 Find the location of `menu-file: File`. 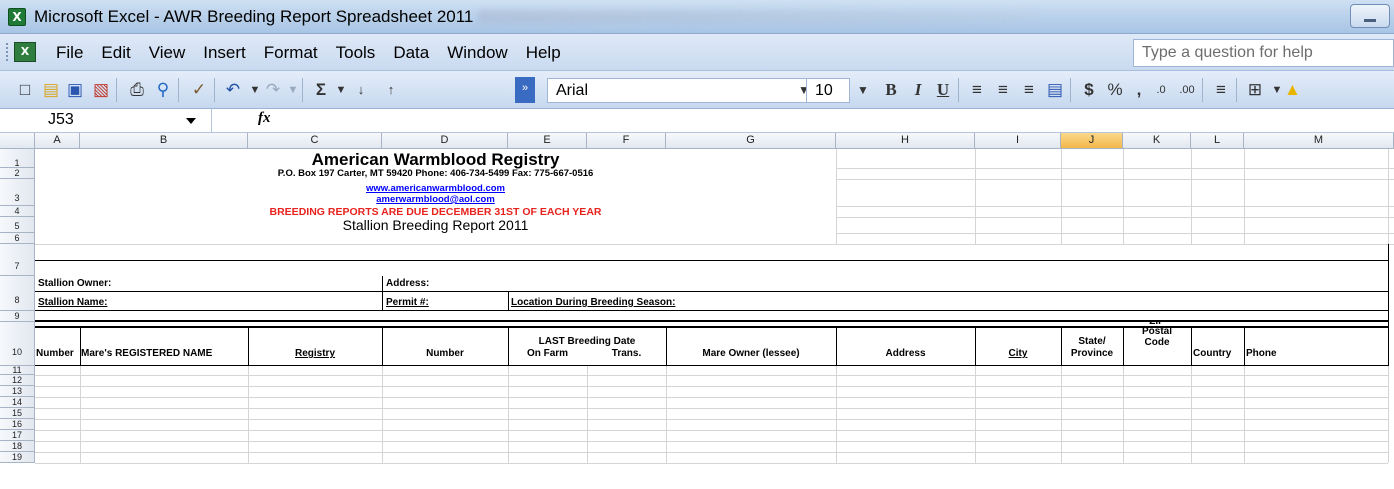

menu-file: File is located at coordinates (69, 53).